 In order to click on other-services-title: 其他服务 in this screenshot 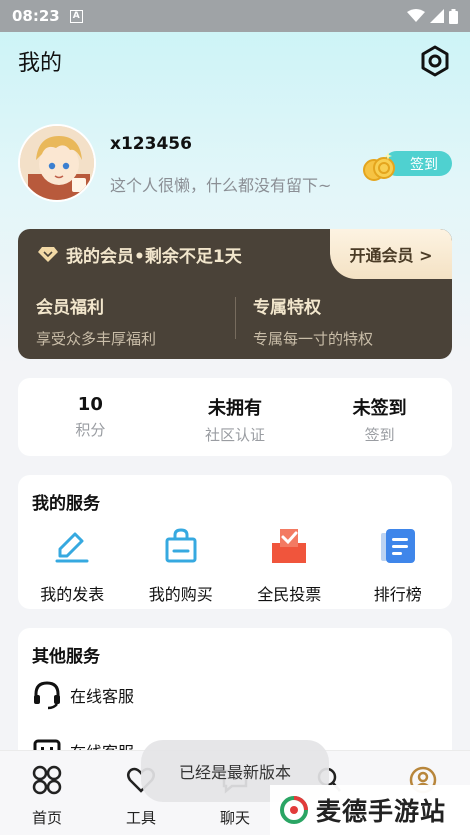, I will do `click(66, 657)`.